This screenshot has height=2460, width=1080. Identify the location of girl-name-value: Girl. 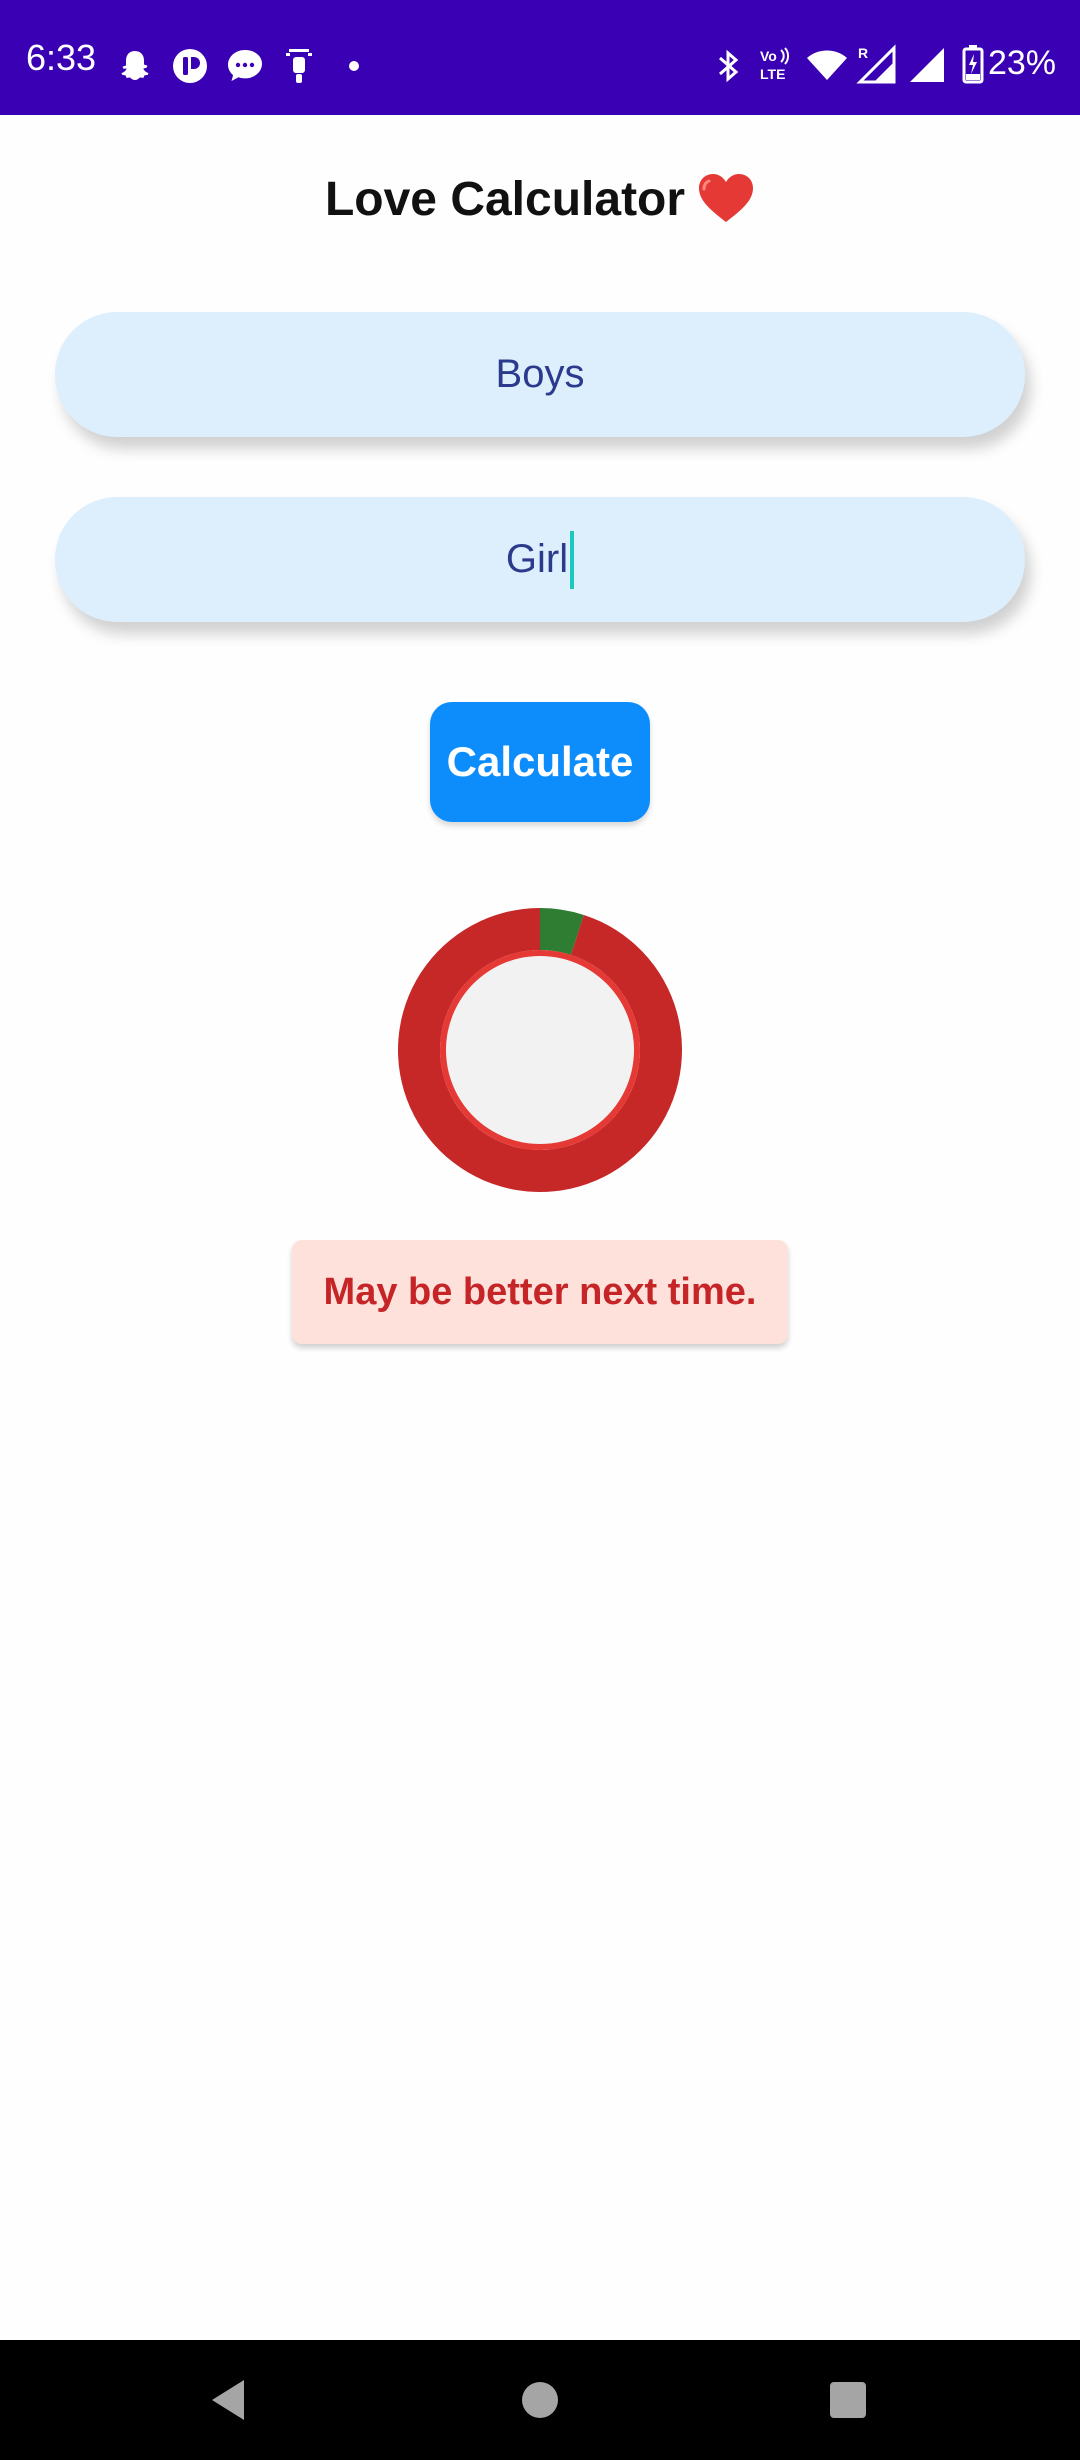
(537, 559).